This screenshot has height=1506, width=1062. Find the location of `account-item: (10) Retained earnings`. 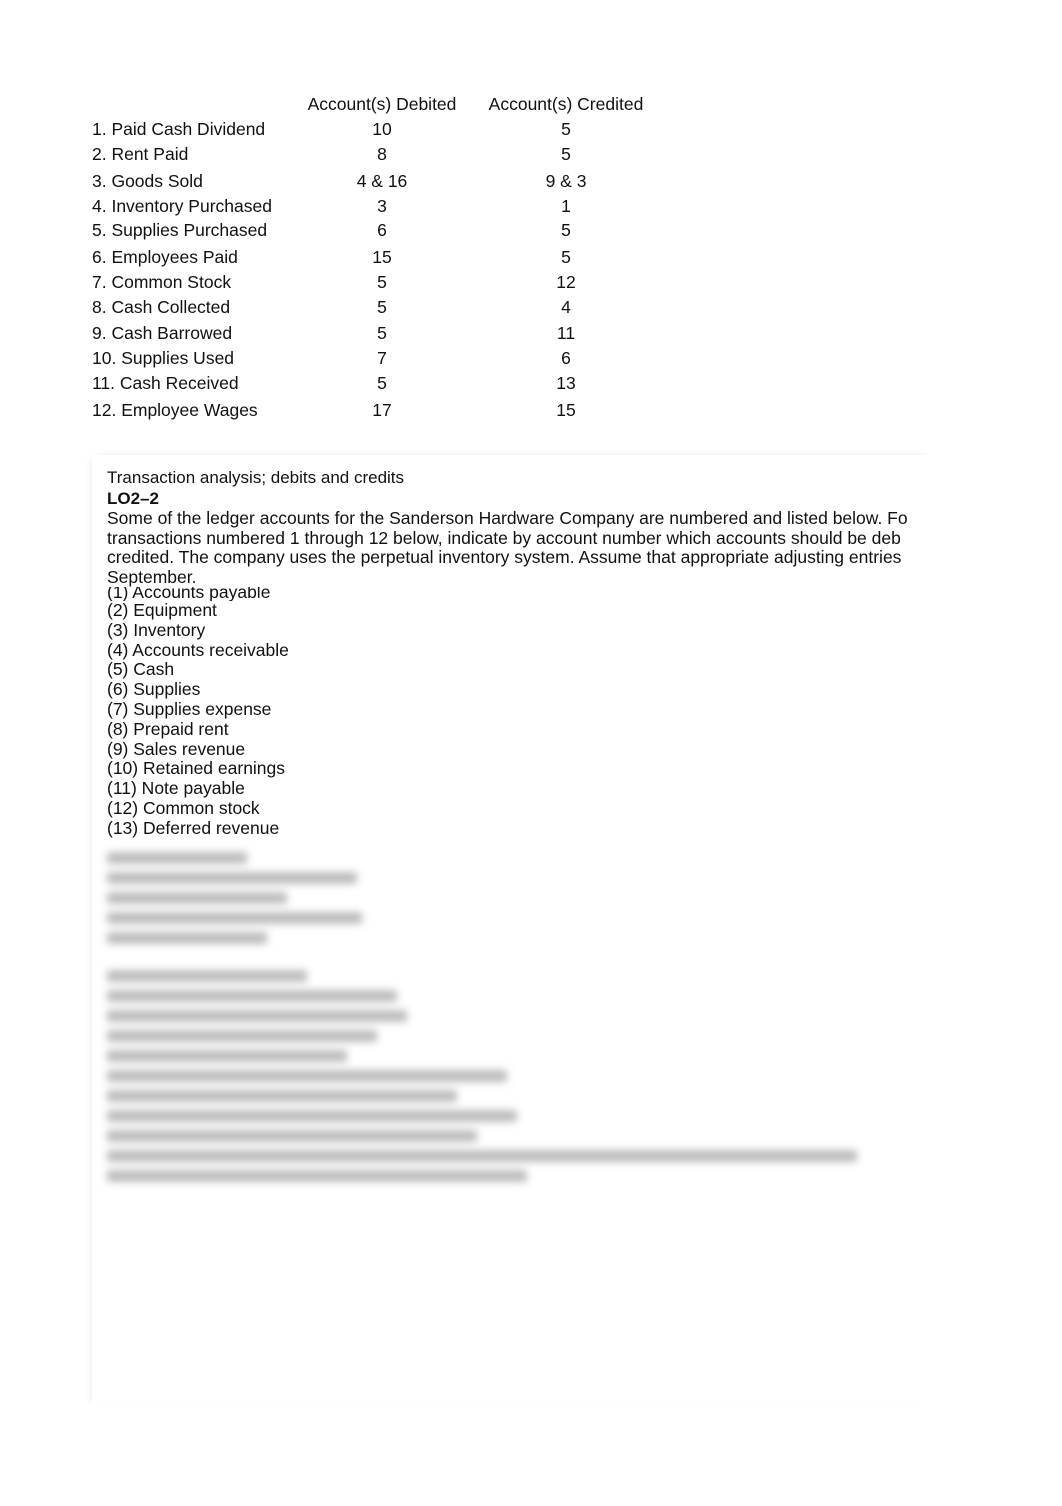

account-item: (10) Retained earnings is located at coordinates (196, 768).